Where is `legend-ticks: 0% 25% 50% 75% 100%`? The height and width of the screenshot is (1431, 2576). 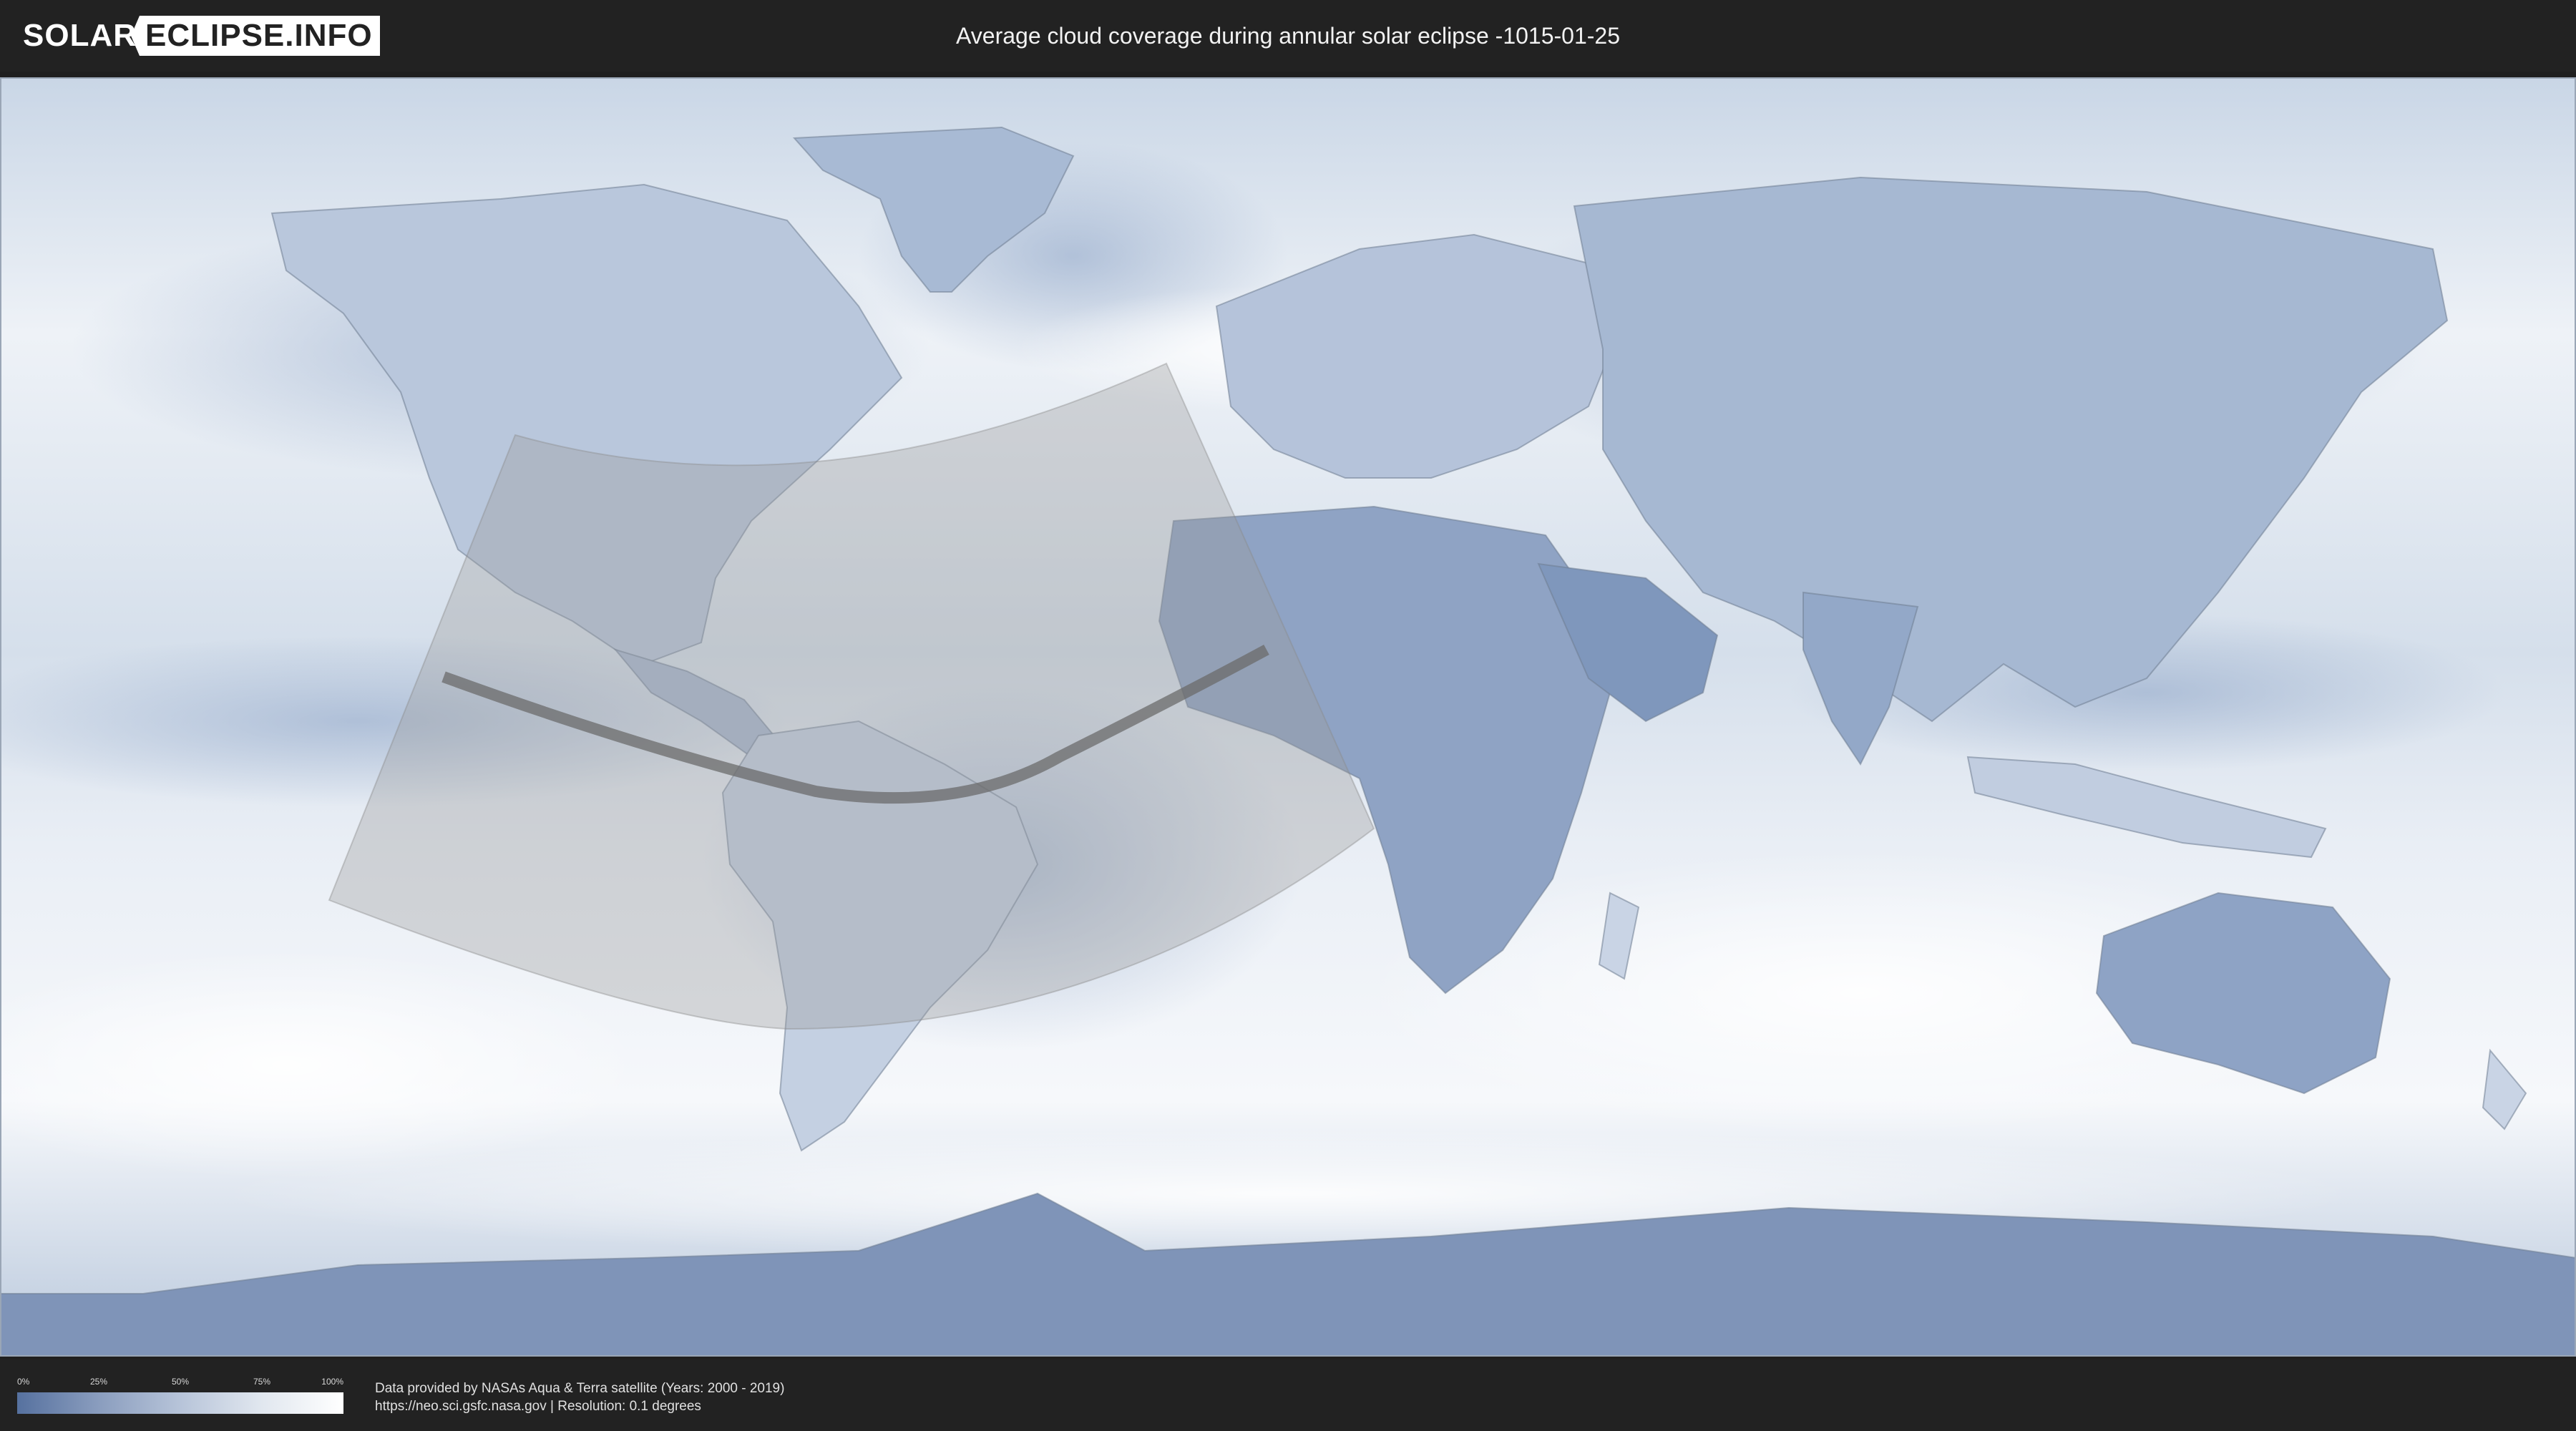 legend-ticks: 0% 25% 50% 75% 100% is located at coordinates (180, 1384).